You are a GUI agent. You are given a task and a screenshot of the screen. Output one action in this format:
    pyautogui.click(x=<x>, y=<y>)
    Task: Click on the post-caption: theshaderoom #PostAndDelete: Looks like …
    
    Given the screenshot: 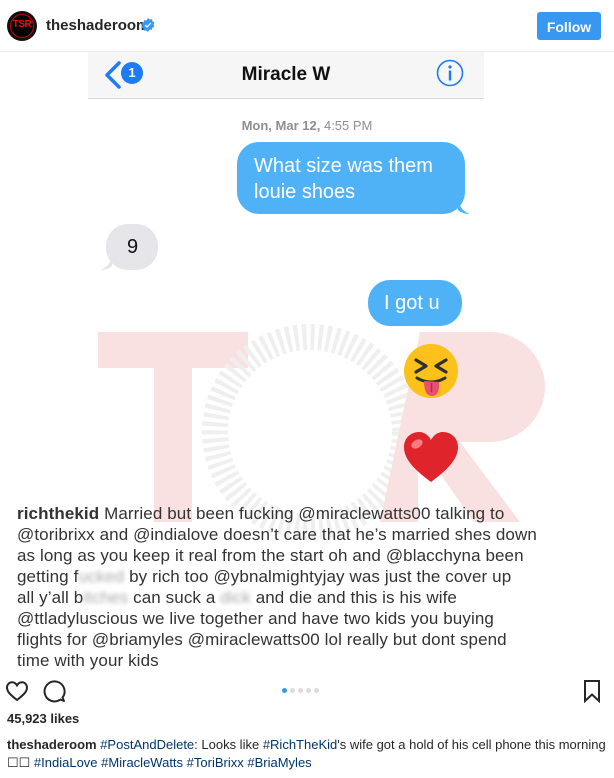 What is the action you would take?
    pyautogui.click(x=306, y=753)
    